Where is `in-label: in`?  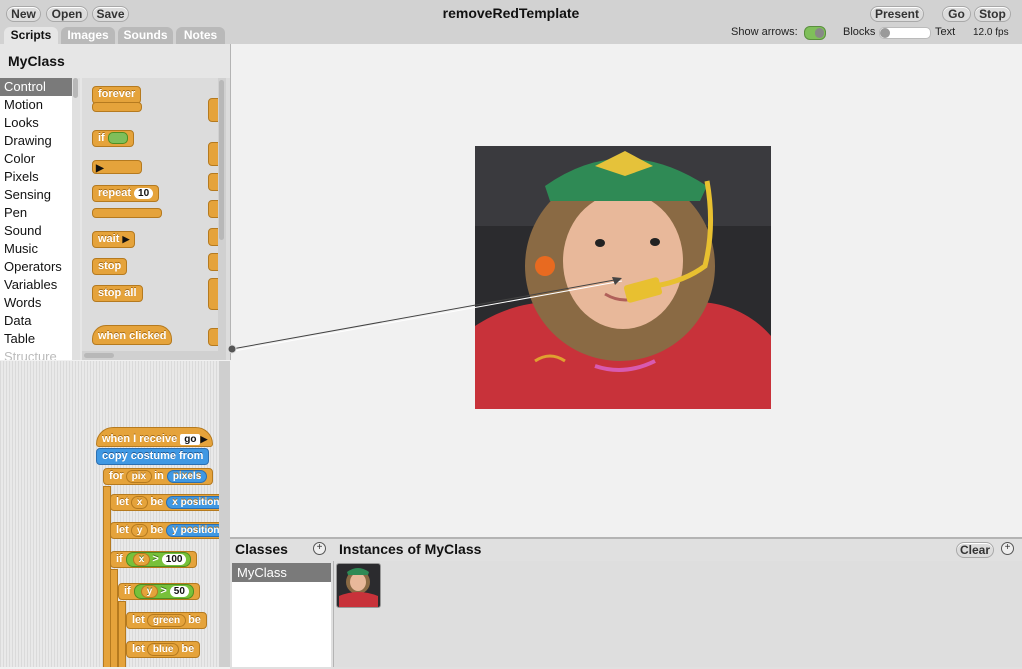 in-label: in is located at coordinates (159, 476).